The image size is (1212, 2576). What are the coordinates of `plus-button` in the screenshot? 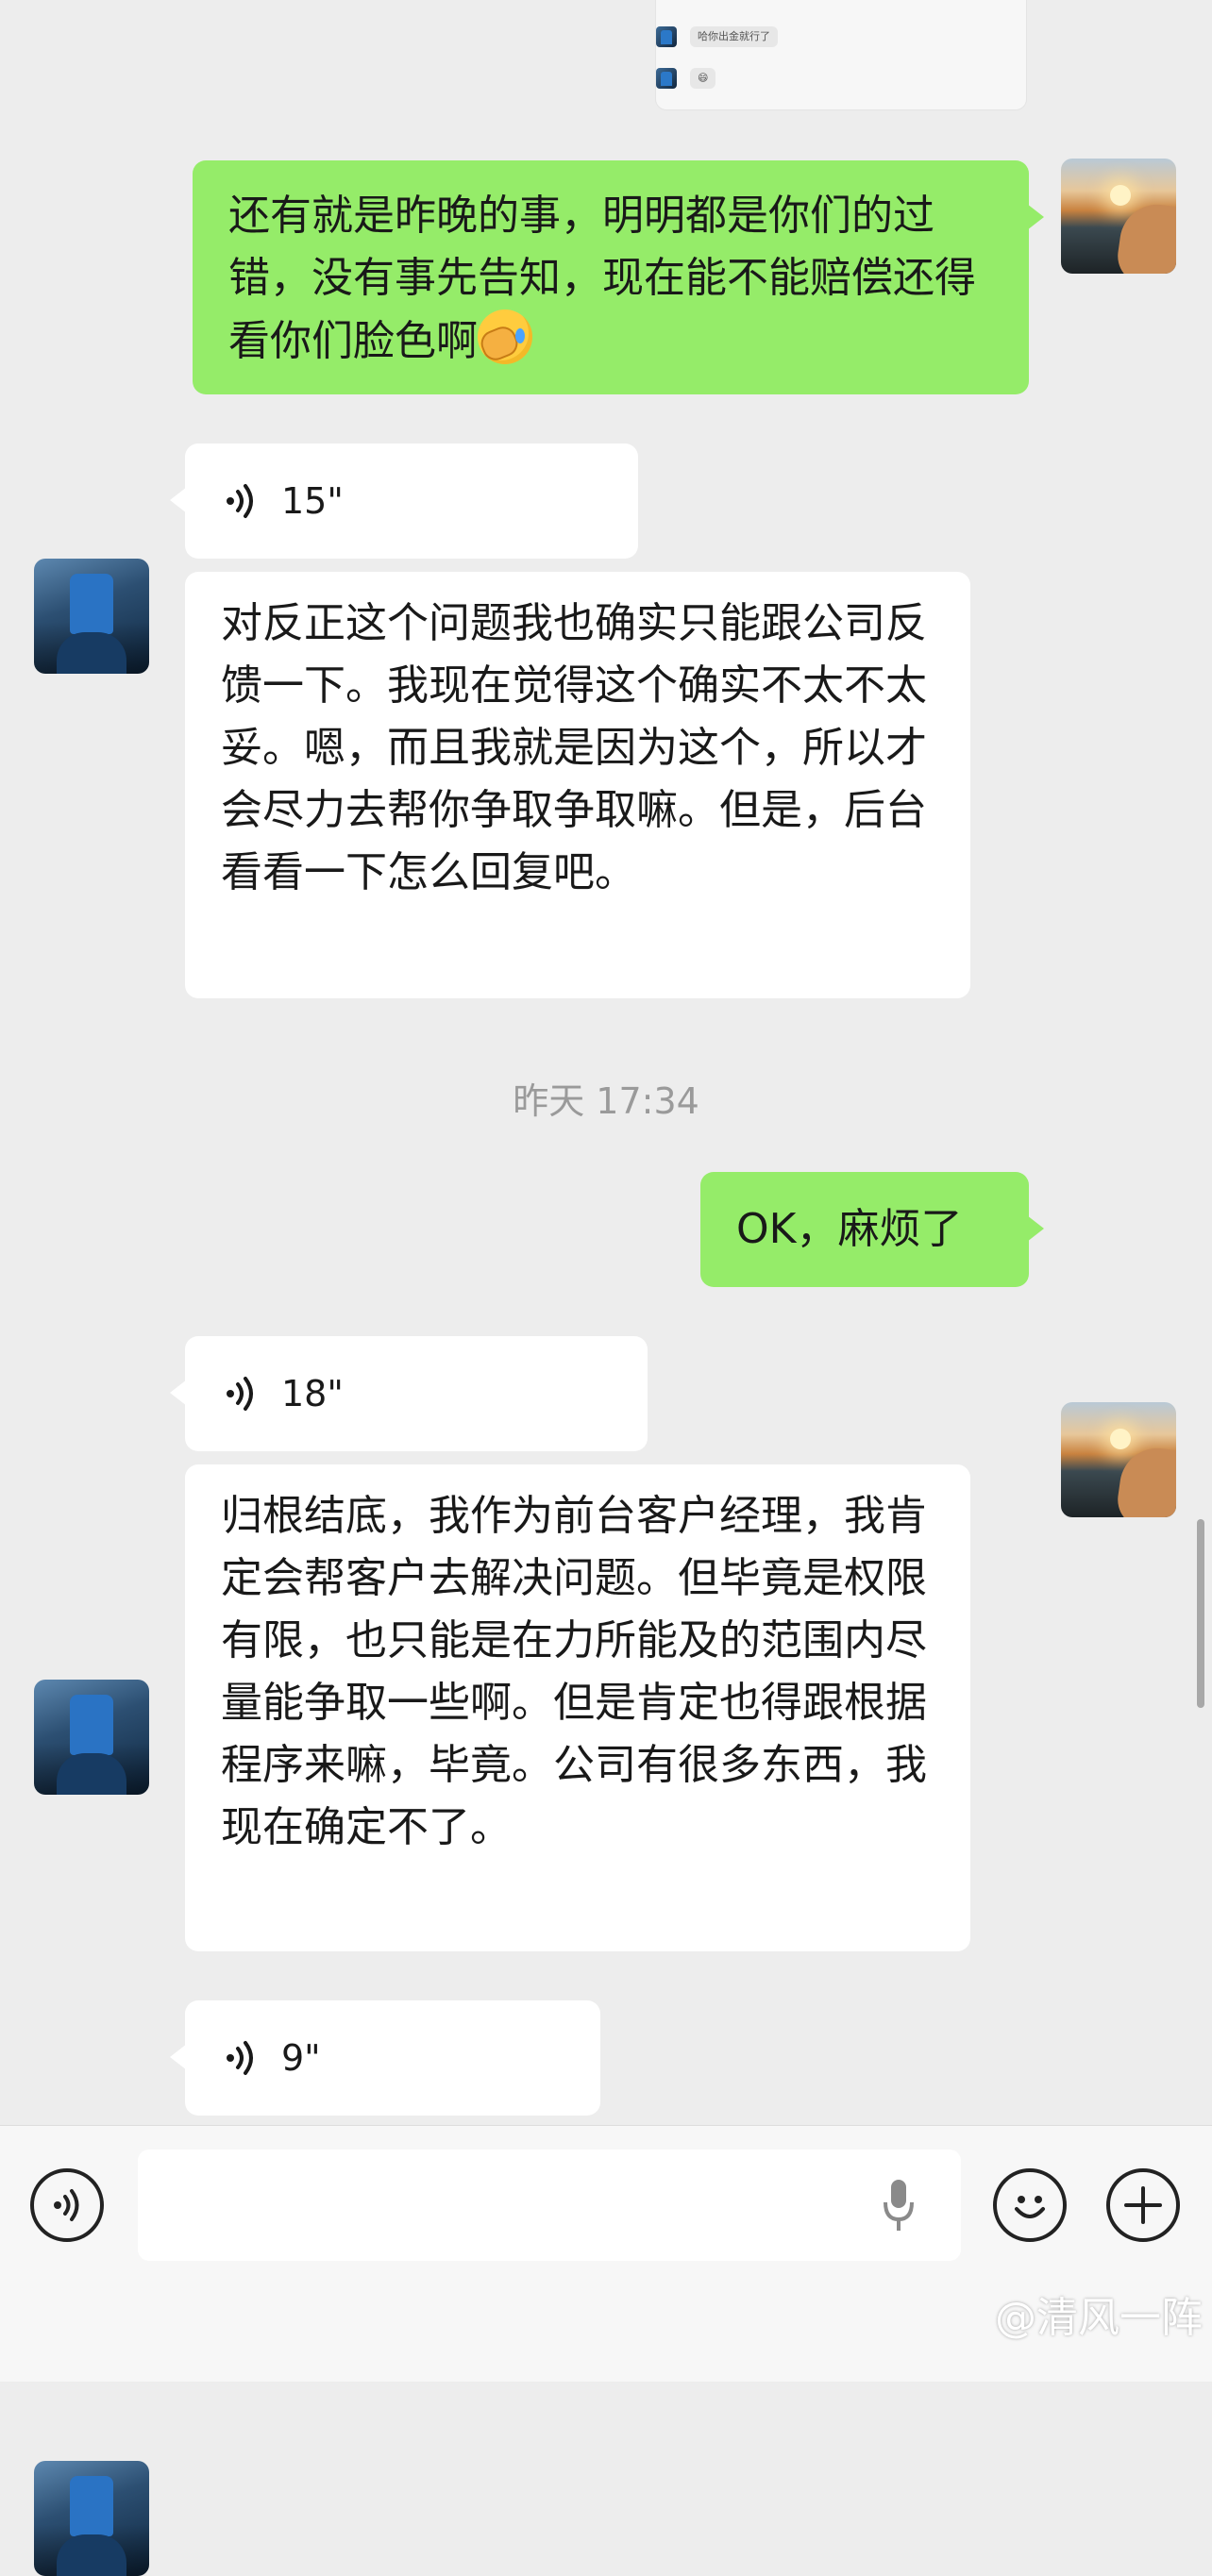 It's located at (1143, 2205).